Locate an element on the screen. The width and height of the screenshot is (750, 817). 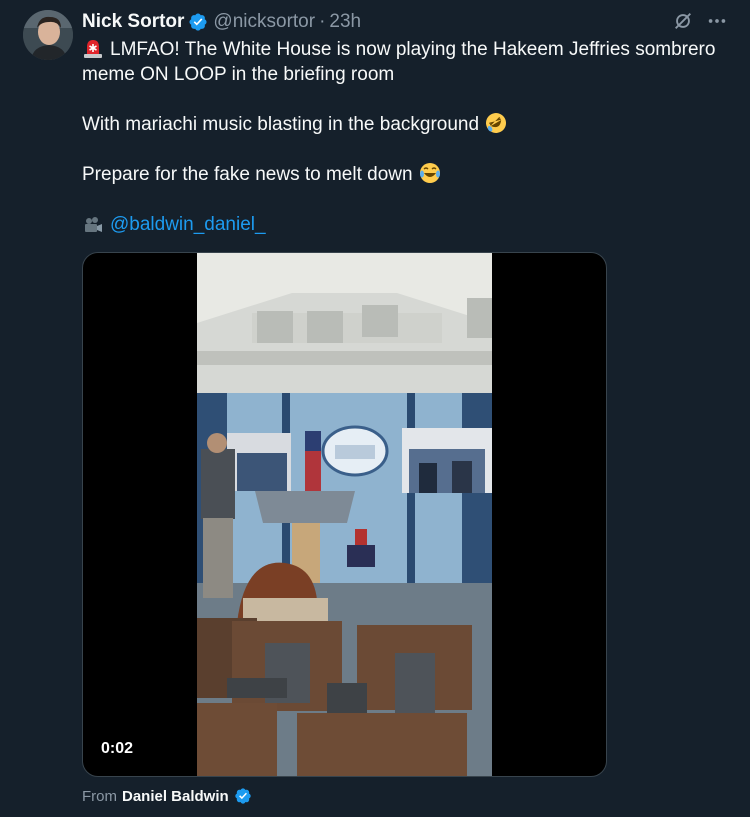
video-attribution: From Daniel Baldwin is located at coordinates (167, 796).